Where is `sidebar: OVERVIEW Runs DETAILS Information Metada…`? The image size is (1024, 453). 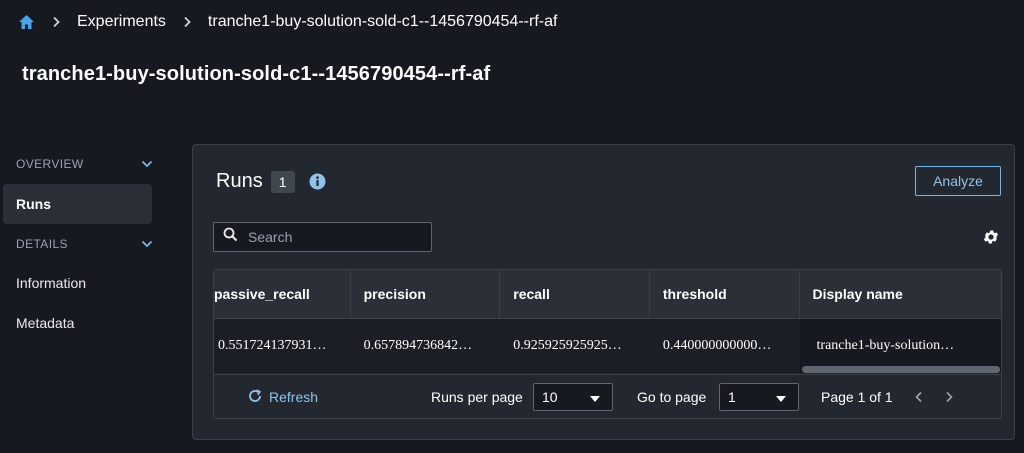
sidebar: OVERVIEW Runs DETAILS Information Metada… is located at coordinates (80, 244).